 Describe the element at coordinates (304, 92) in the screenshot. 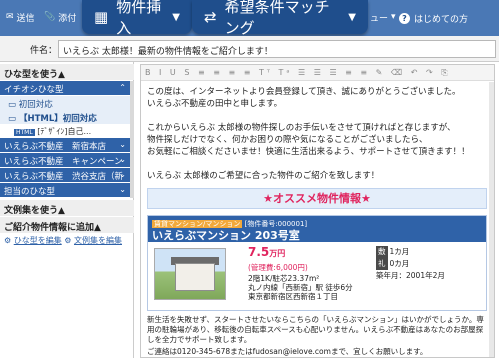

I see `greeting-line: この度は、インターネットより会員登録して頂き、誠にありがとうございました。` at that location.